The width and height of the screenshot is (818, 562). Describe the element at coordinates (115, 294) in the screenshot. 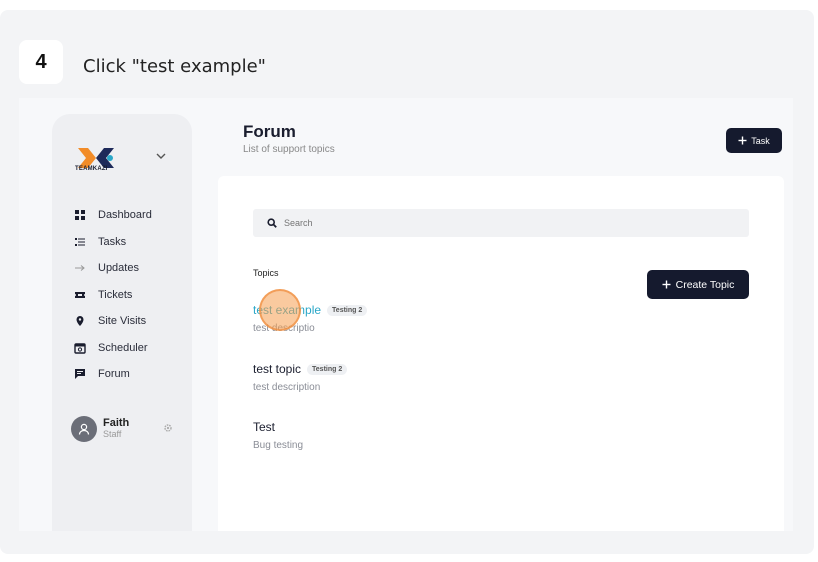

I see `sidebar-item-label: Tickets` at that location.